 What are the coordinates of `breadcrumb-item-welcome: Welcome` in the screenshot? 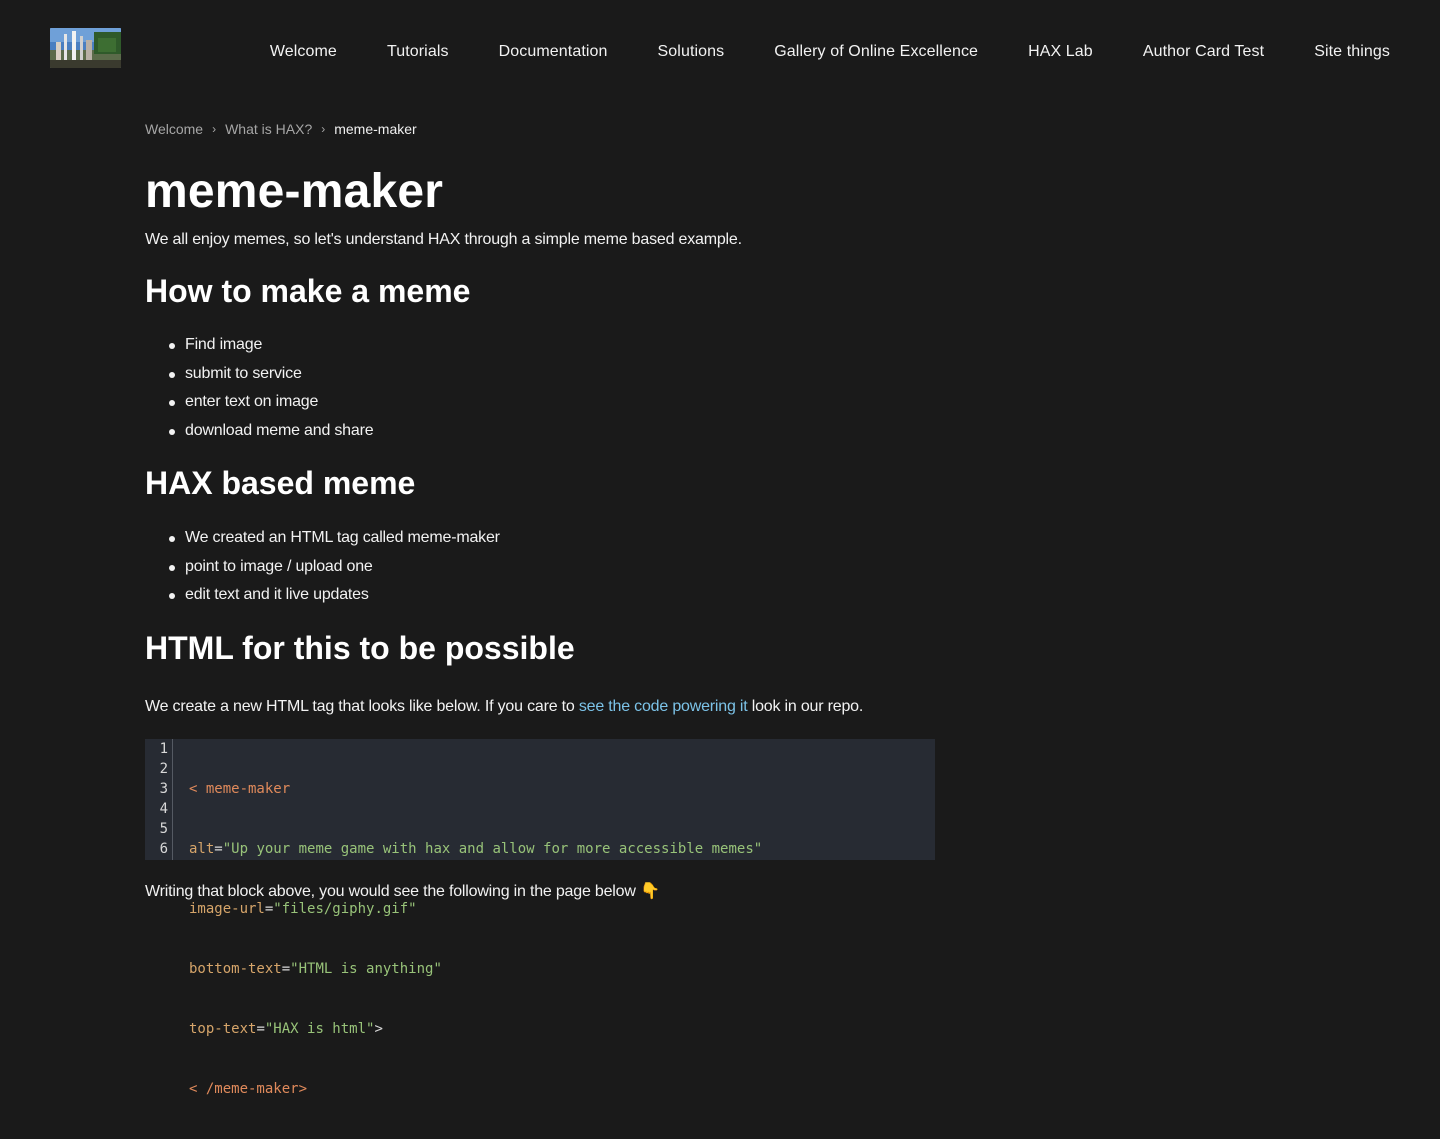 It's located at (174, 129).